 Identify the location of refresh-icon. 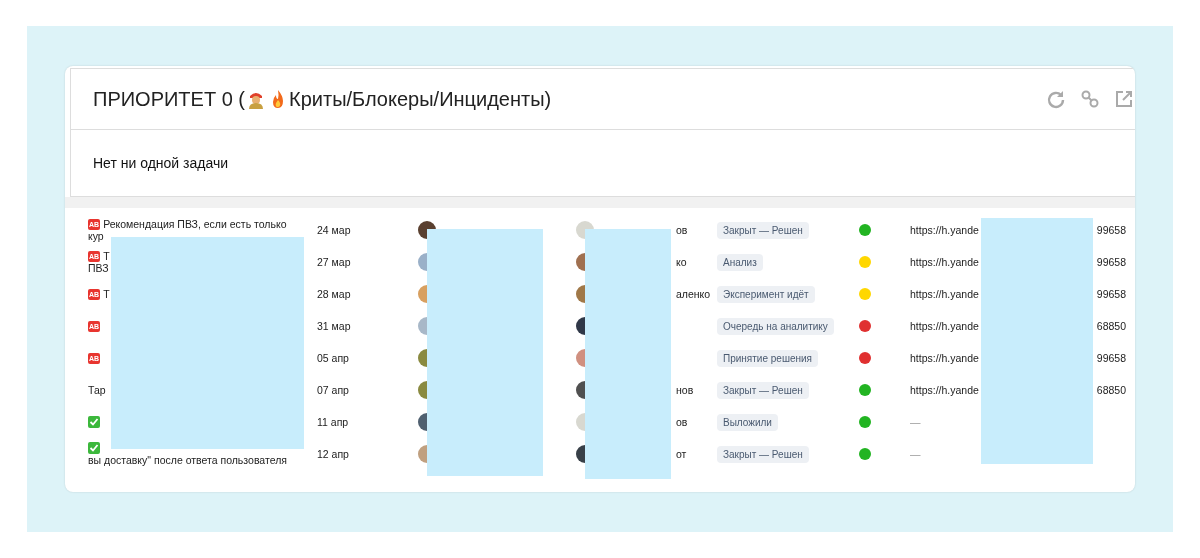
(1056, 99).